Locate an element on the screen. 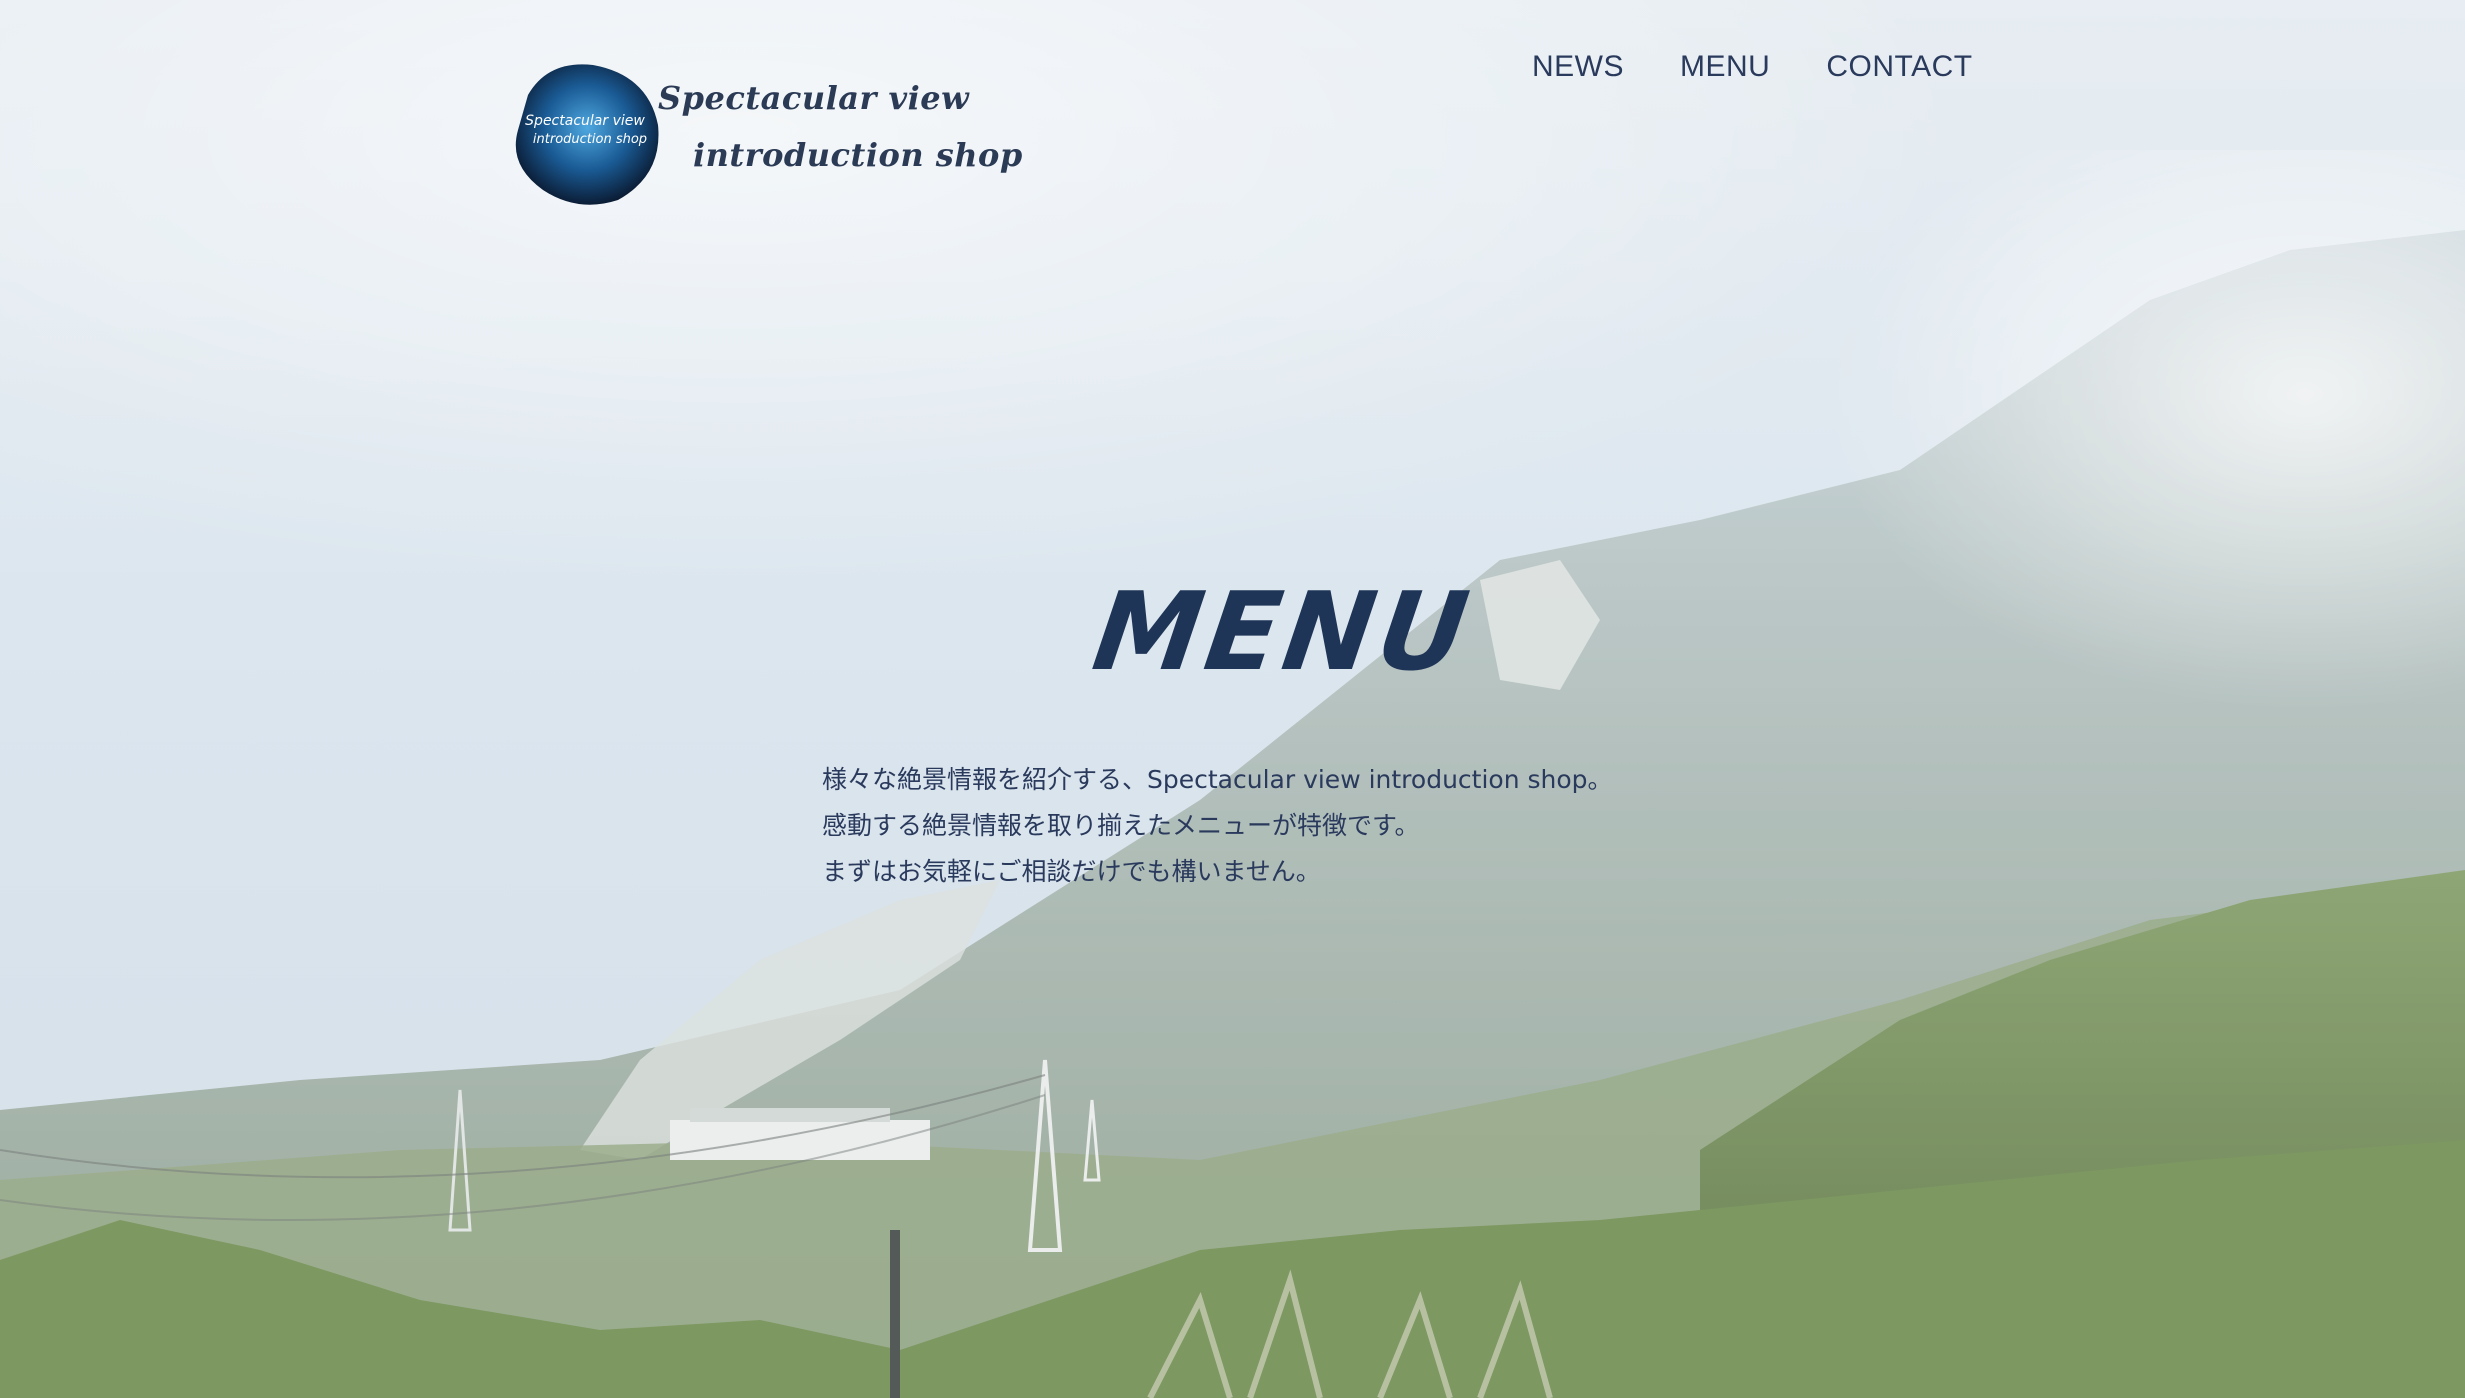 Image resolution: width=2465 pixels, height=1398 pixels. main-nav: NEWS MENU CONTACT is located at coordinates (1752, 67).